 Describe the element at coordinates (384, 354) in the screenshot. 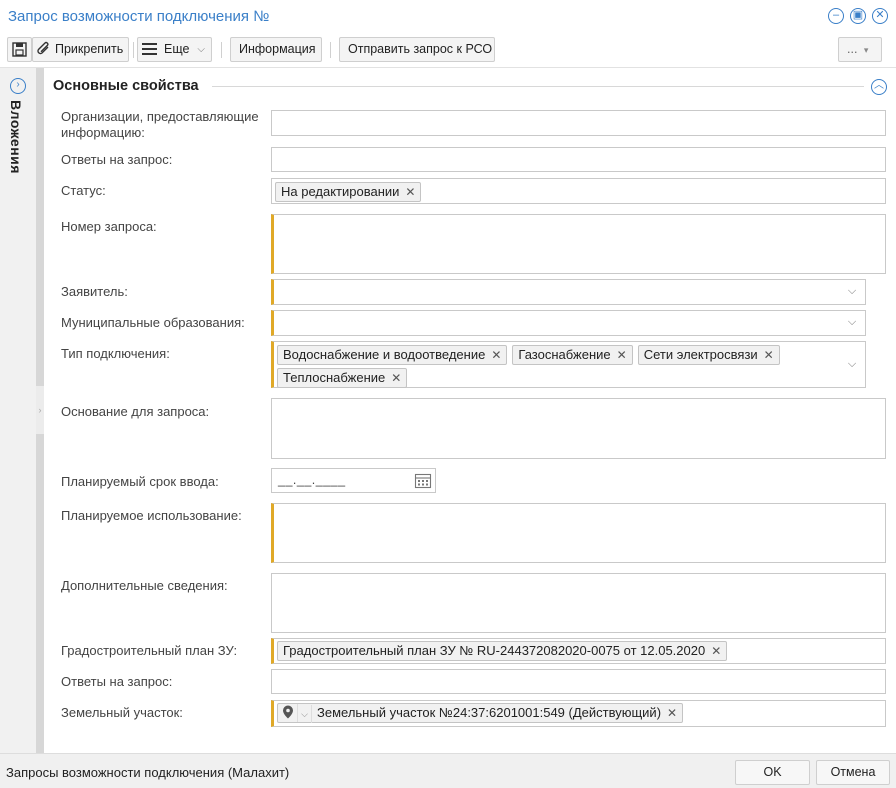

I see `chip-label: Водоснабжение и водоотведение` at that location.